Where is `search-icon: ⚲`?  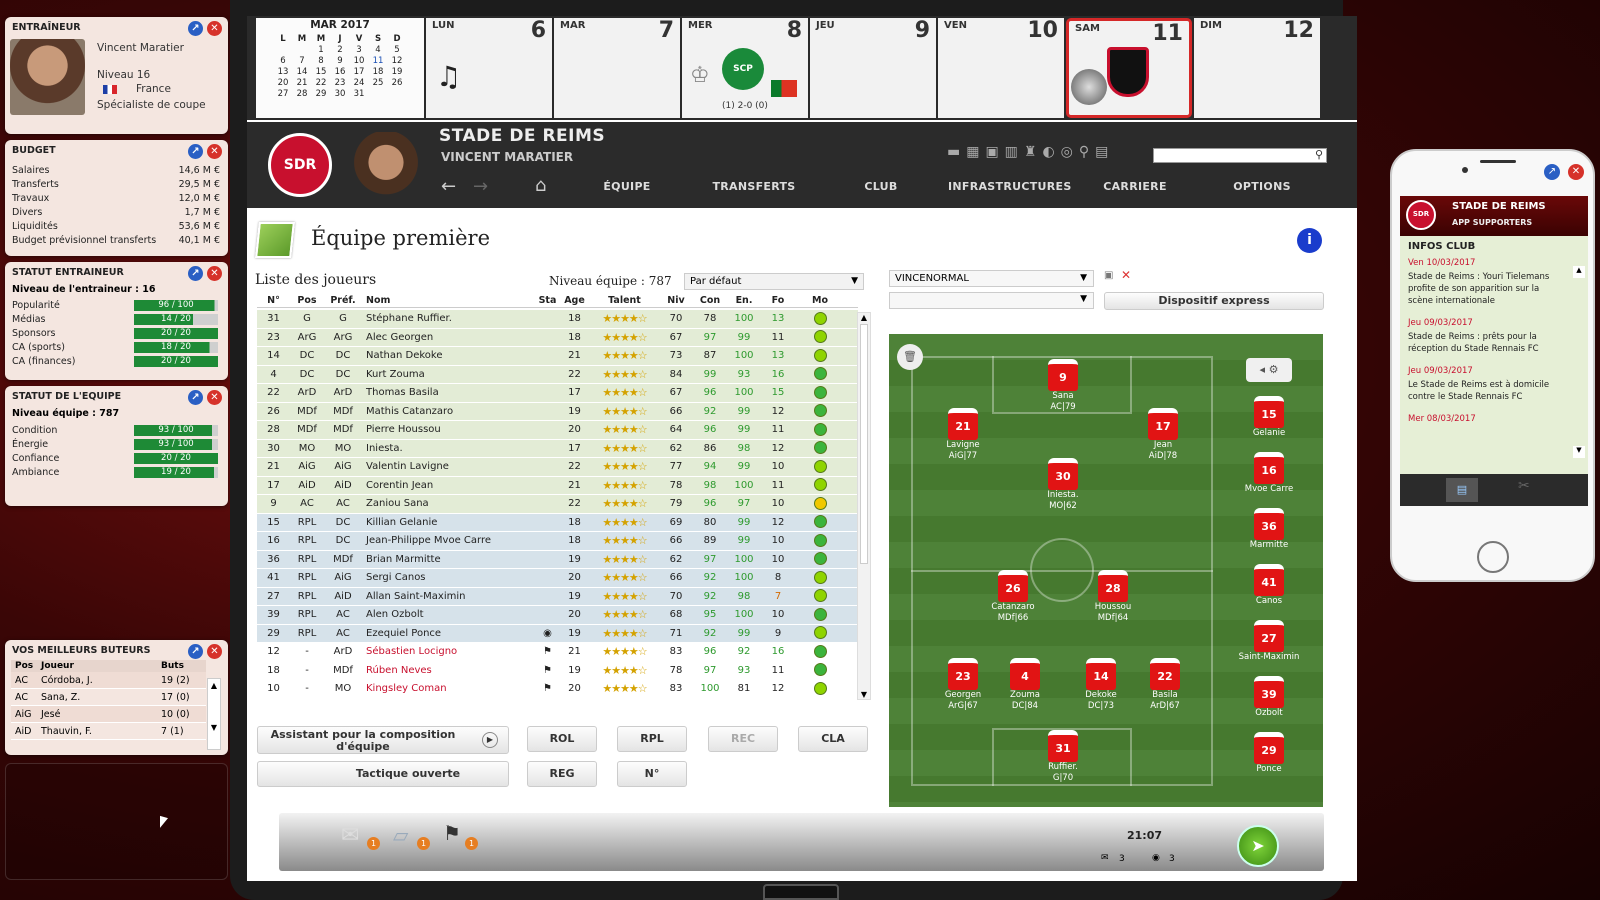
search-icon: ⚲ is located at coordinates (1319, 154).